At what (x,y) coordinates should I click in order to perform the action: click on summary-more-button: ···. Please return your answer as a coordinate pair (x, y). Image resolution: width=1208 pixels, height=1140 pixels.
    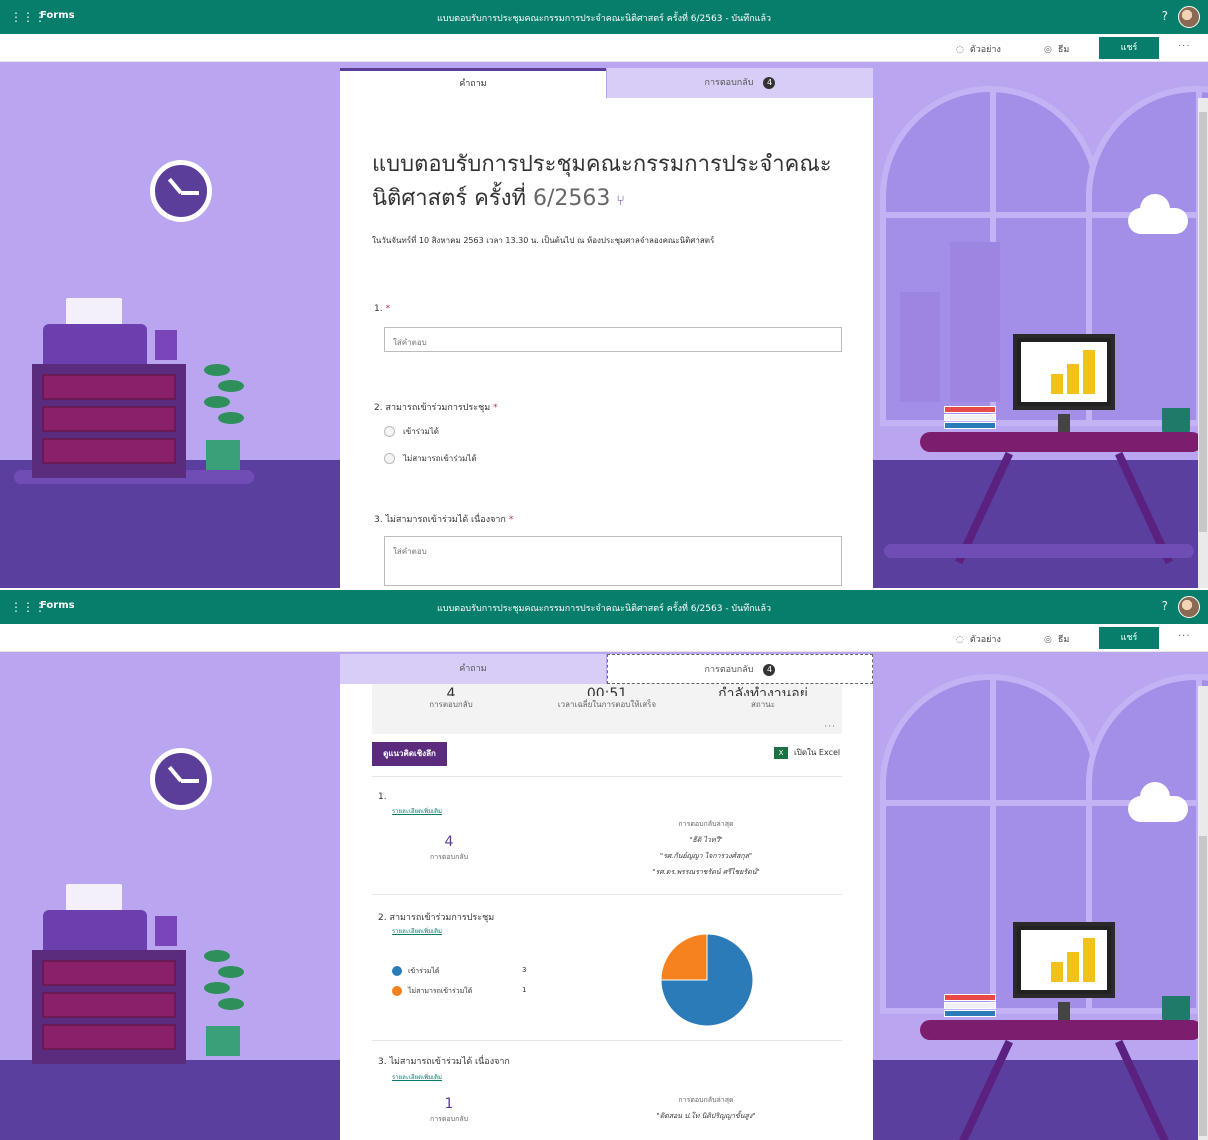
    Looking at the image, I should click on (830, 727).